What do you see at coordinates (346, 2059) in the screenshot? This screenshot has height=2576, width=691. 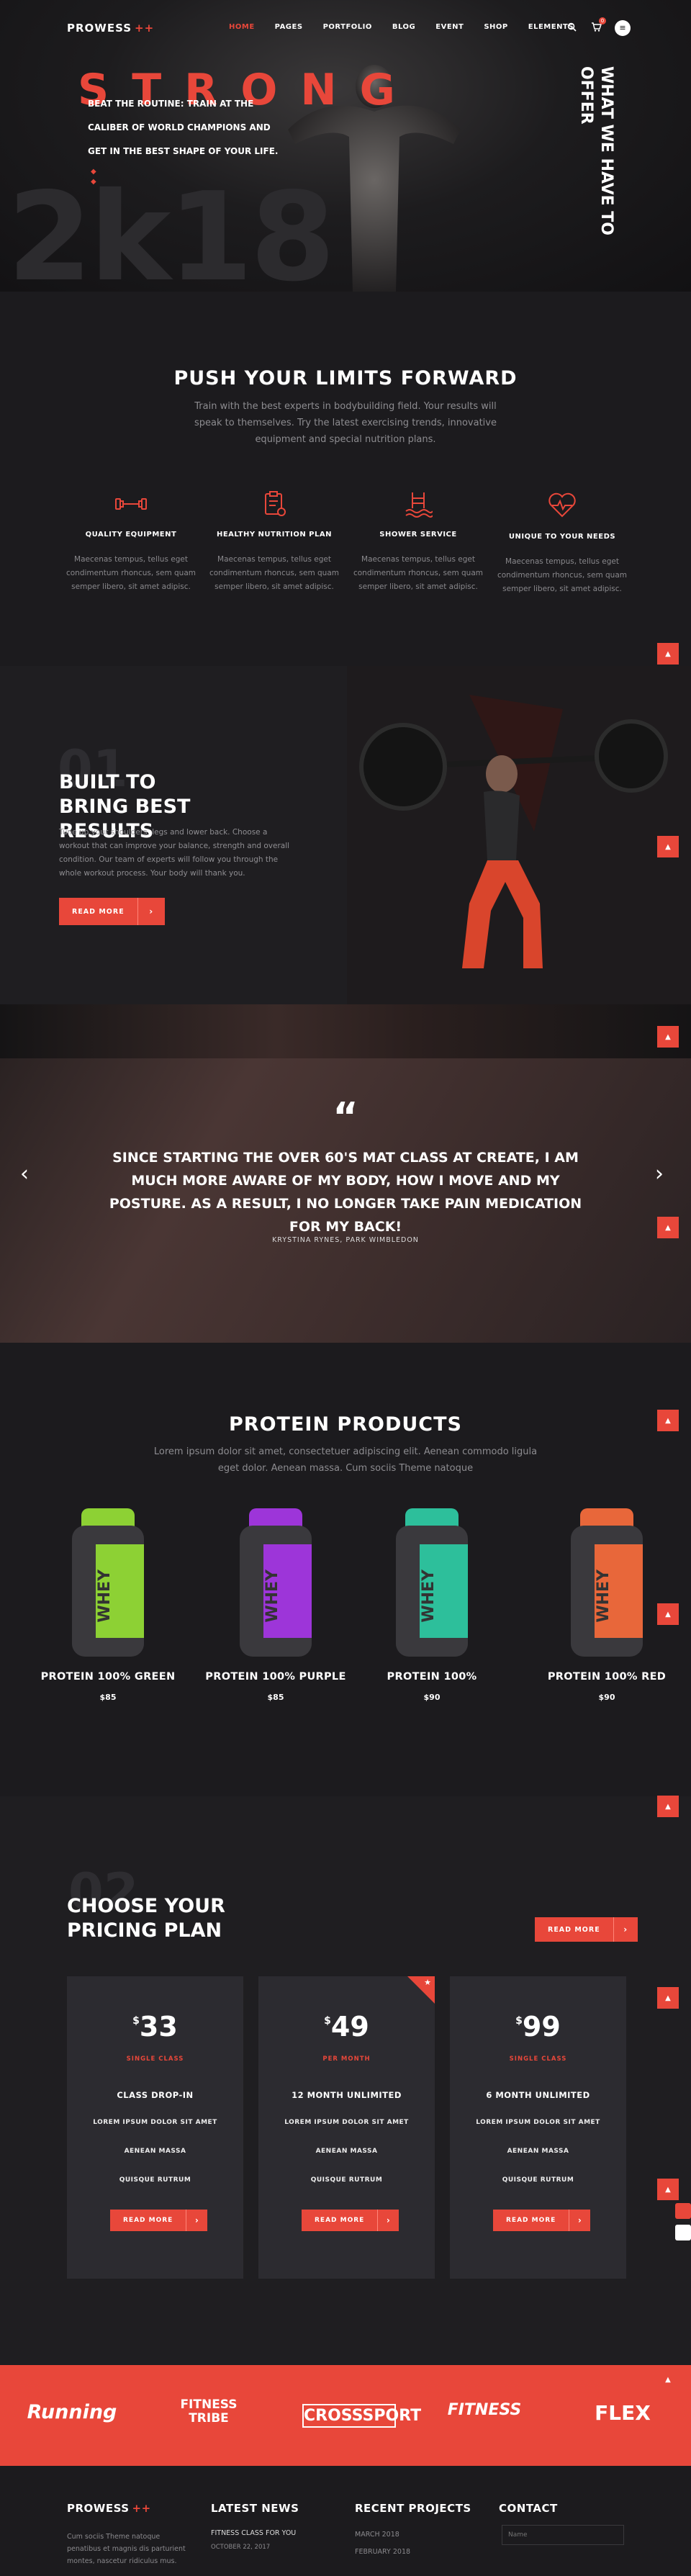 I see `plan-period: PER MONTH` at bounding box center [346, 2059].